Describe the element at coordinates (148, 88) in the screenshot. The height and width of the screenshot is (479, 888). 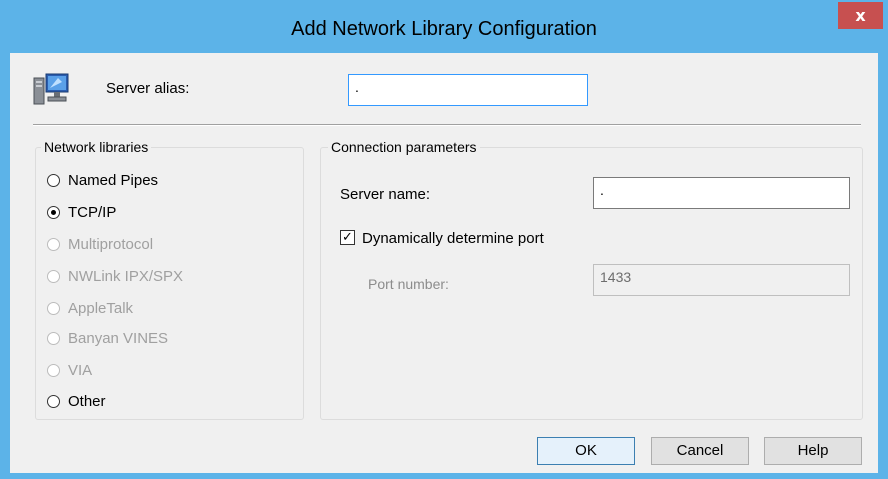
I see `server-alias-label: Server alias:` at that location.